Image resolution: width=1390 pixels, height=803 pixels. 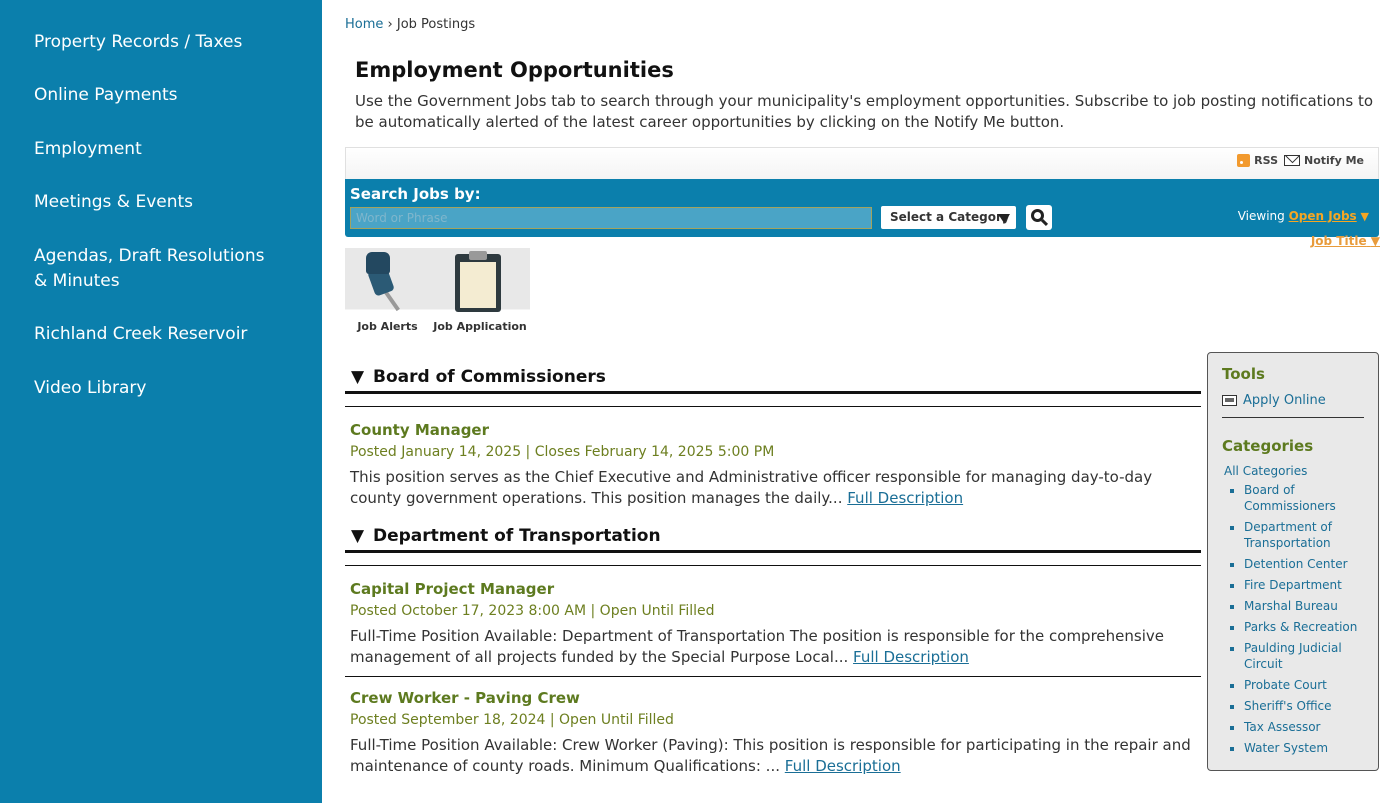 I want to click on envelope-icon, so click(x=1292, y=160).